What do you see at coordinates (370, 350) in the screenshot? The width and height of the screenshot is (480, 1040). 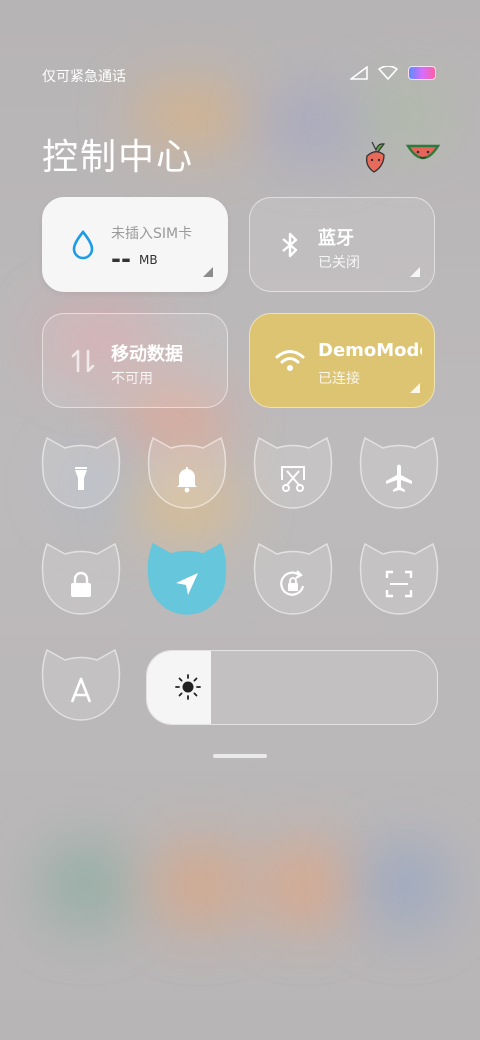 I see `wifi-network-name: DemoMode` at bounding box center [370, 350].